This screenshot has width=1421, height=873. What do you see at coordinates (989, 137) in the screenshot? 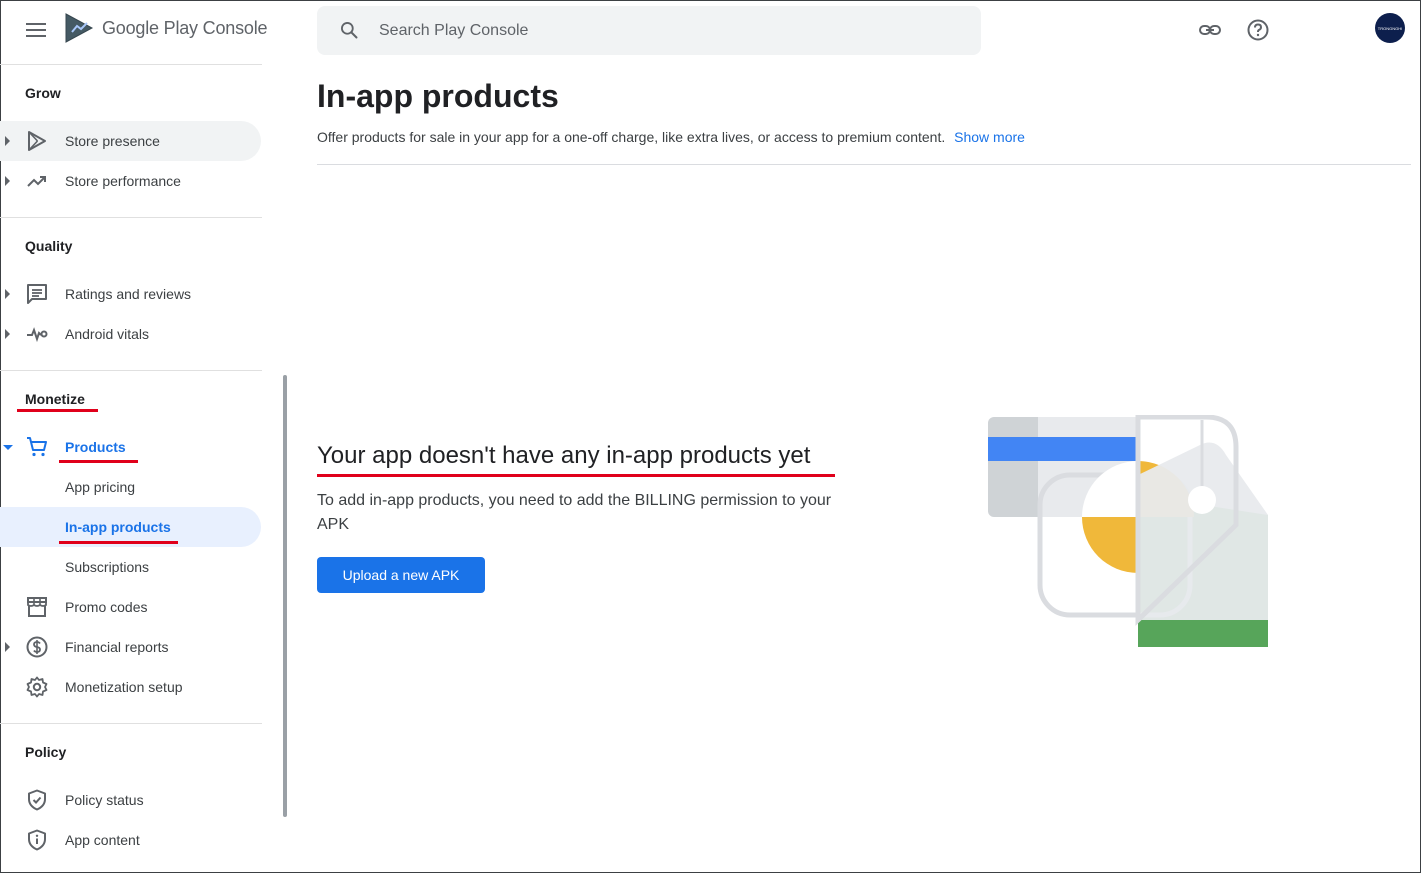
I see `show-more-link: Show more` at bounding box center [989, 137].